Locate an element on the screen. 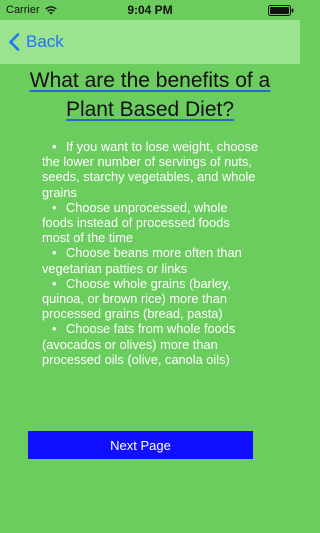  chevron-left-icon is located at coordinates (14, 42).